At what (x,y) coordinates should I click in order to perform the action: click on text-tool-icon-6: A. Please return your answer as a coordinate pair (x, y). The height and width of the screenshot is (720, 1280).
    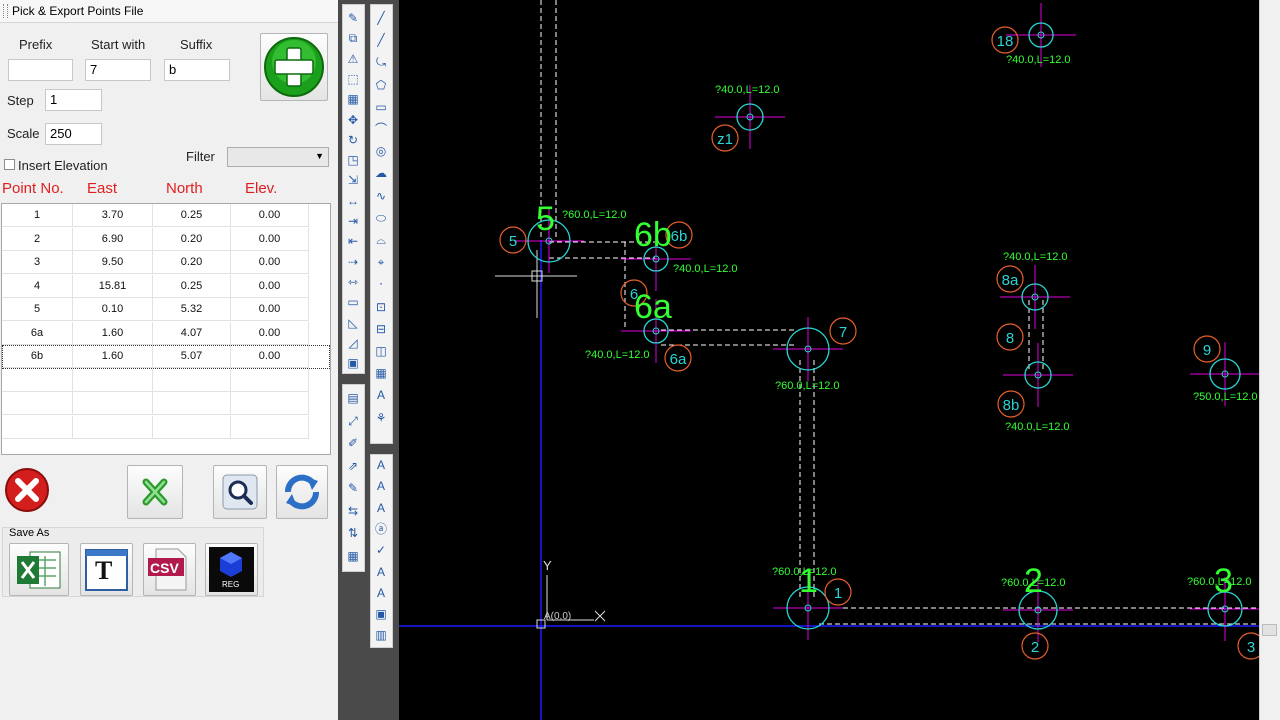
    Looking at the image, I should click on (381, 593).